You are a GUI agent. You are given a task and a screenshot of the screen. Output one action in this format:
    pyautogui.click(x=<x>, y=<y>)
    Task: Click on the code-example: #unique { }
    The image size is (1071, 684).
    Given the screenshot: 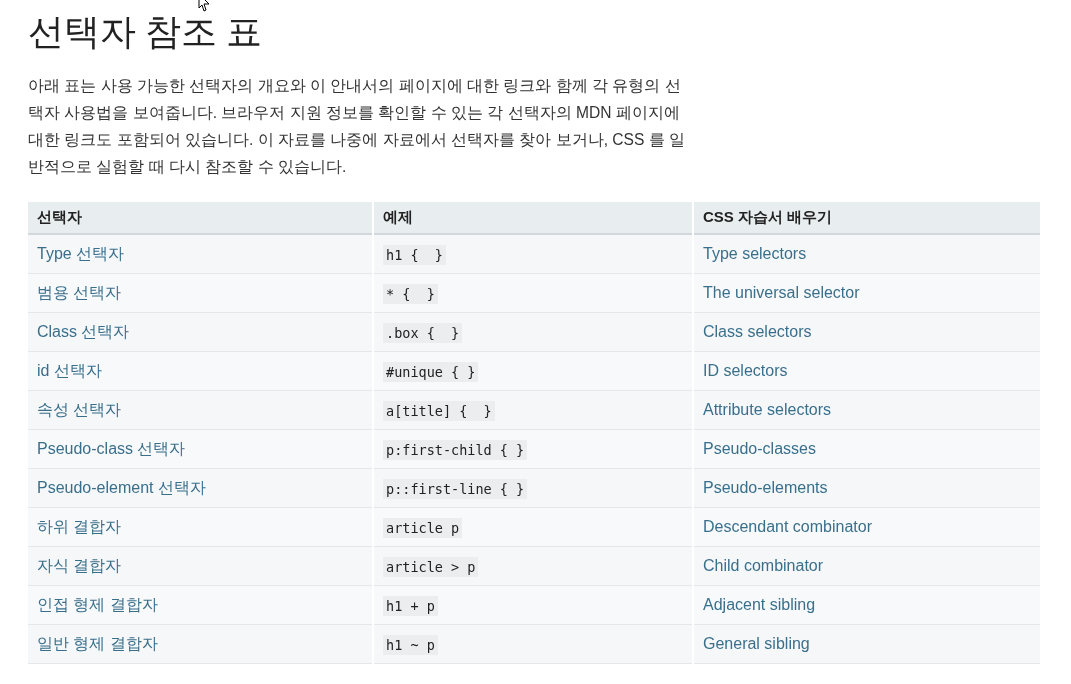 What is the action you would take?
    pyautogui.click(x=431, y=371)
    